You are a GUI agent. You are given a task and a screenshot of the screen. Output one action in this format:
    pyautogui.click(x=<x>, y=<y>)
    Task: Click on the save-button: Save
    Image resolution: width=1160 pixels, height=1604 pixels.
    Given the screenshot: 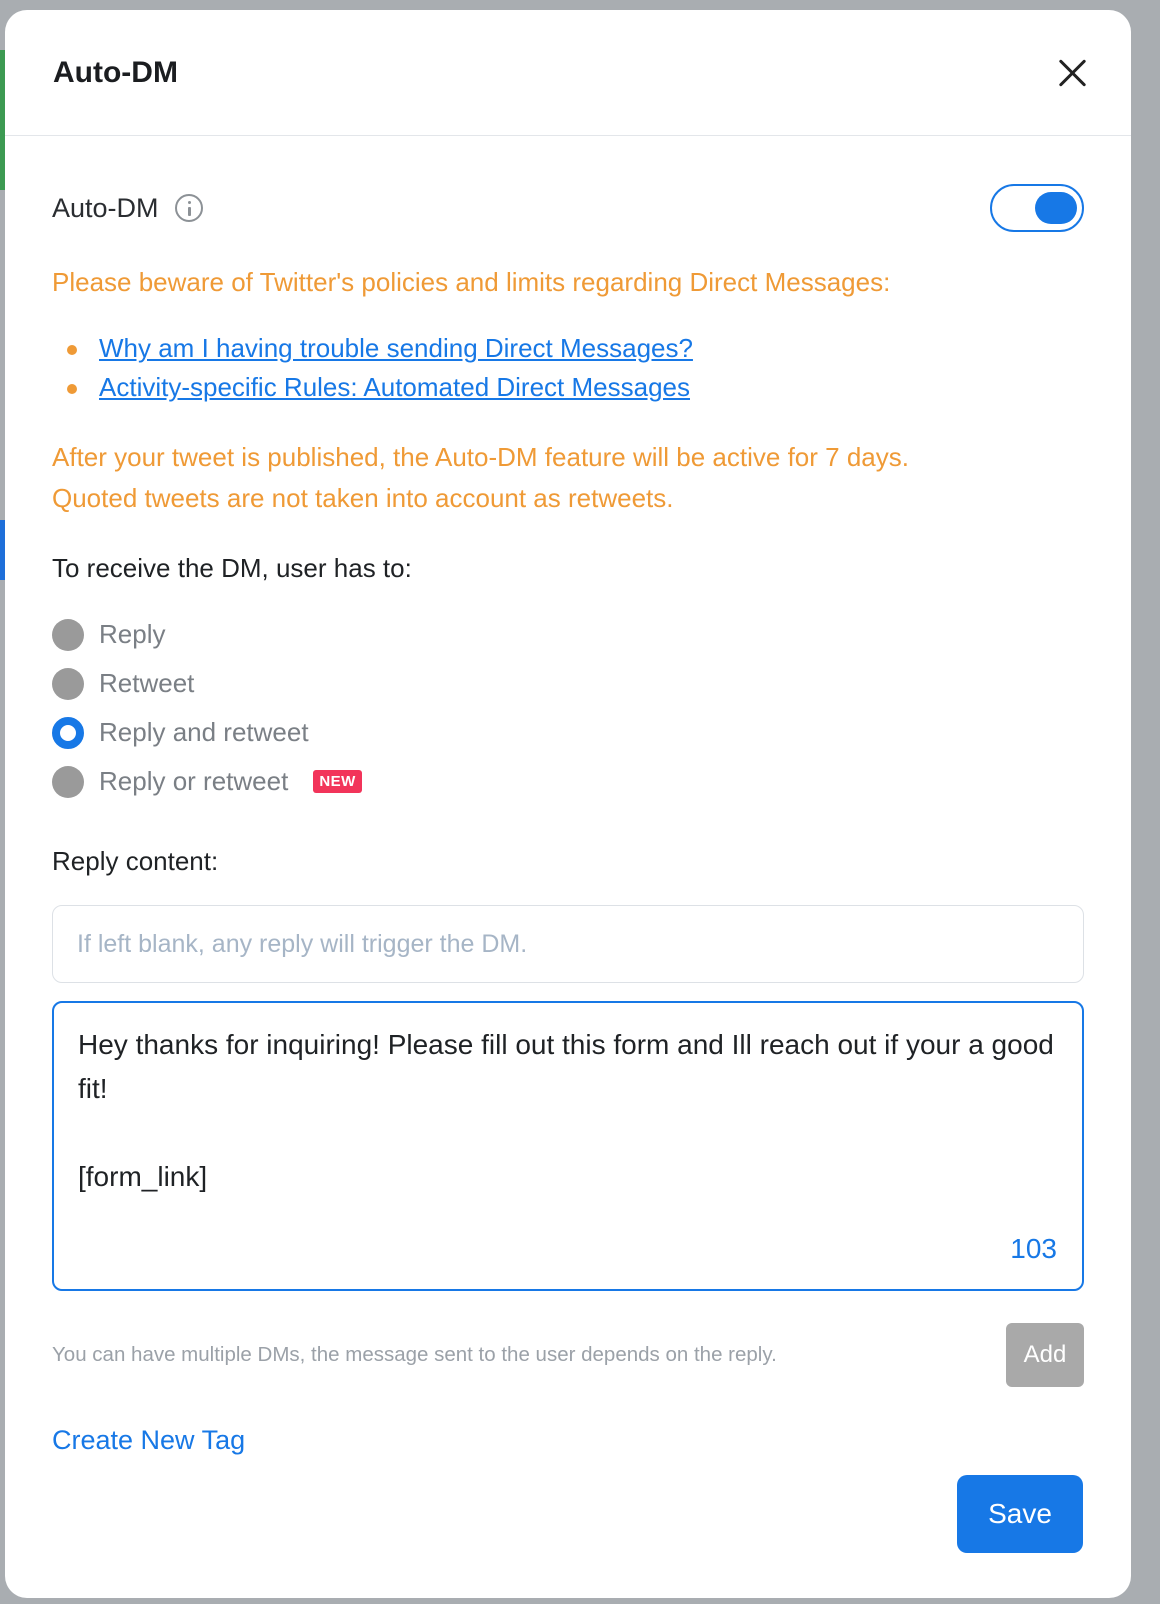 What is the action you would take?
    pyautogui.click(x=1020, y=1514)
    